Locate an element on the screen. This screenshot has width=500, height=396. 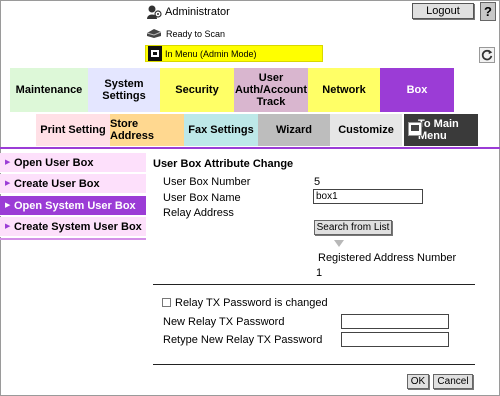
tab-network: Network is located at coordinates (344, 90).